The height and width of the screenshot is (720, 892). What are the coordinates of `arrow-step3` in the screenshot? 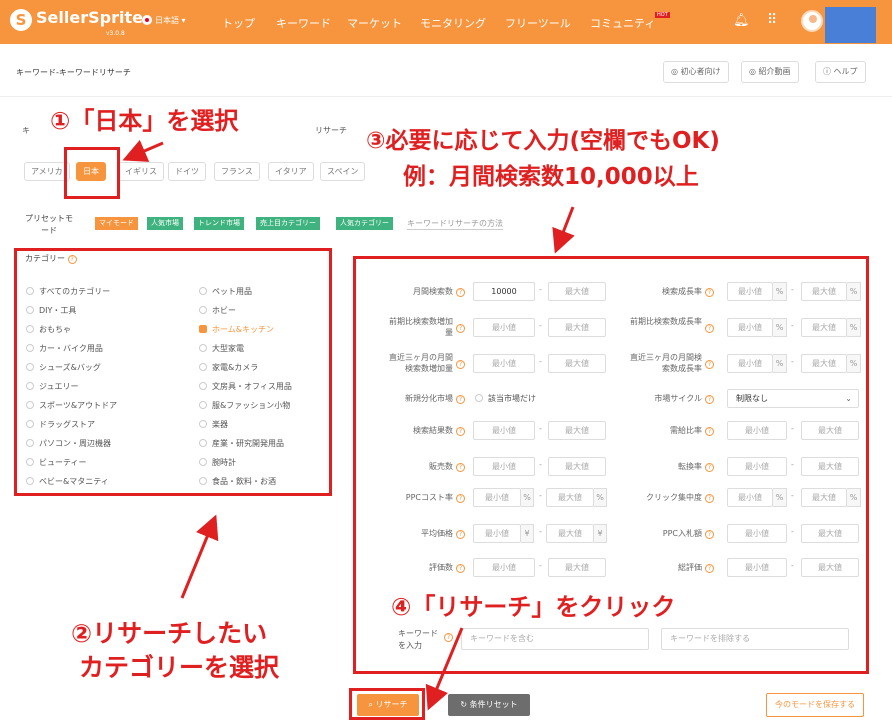 It's located at (563, 230).